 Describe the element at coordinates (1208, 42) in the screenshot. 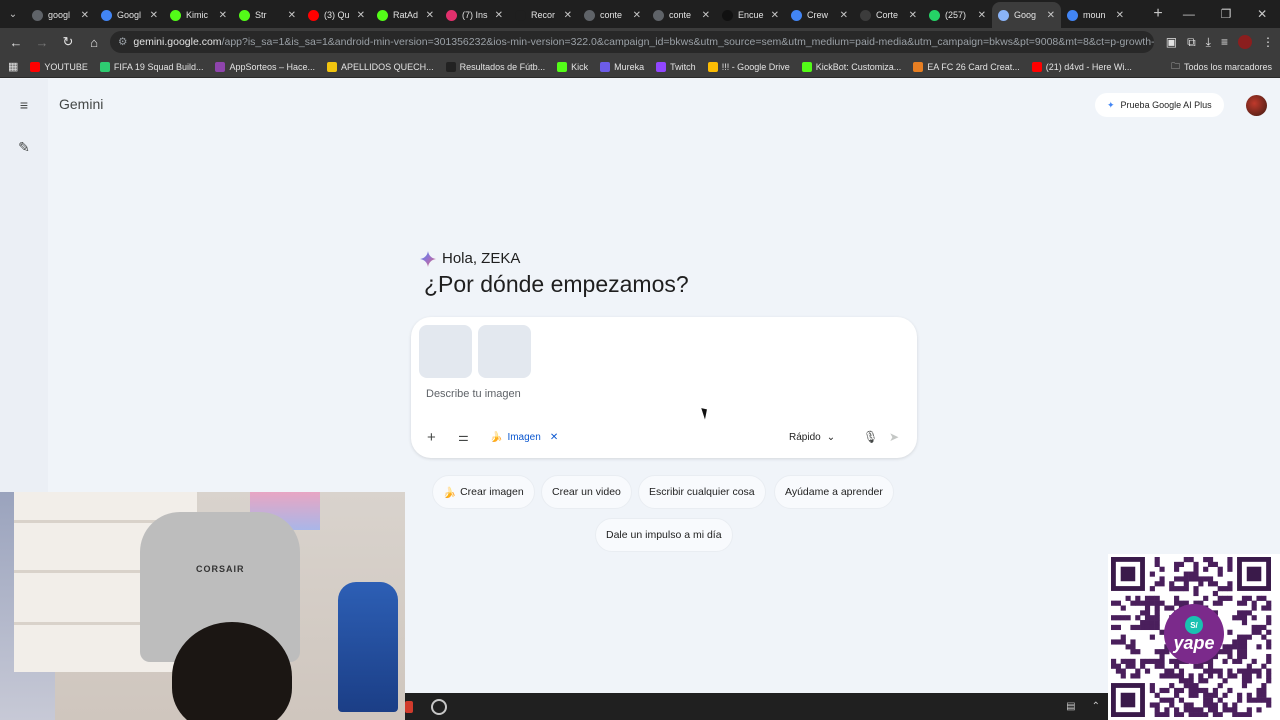

I see `download-icon: ⤓` at that location.